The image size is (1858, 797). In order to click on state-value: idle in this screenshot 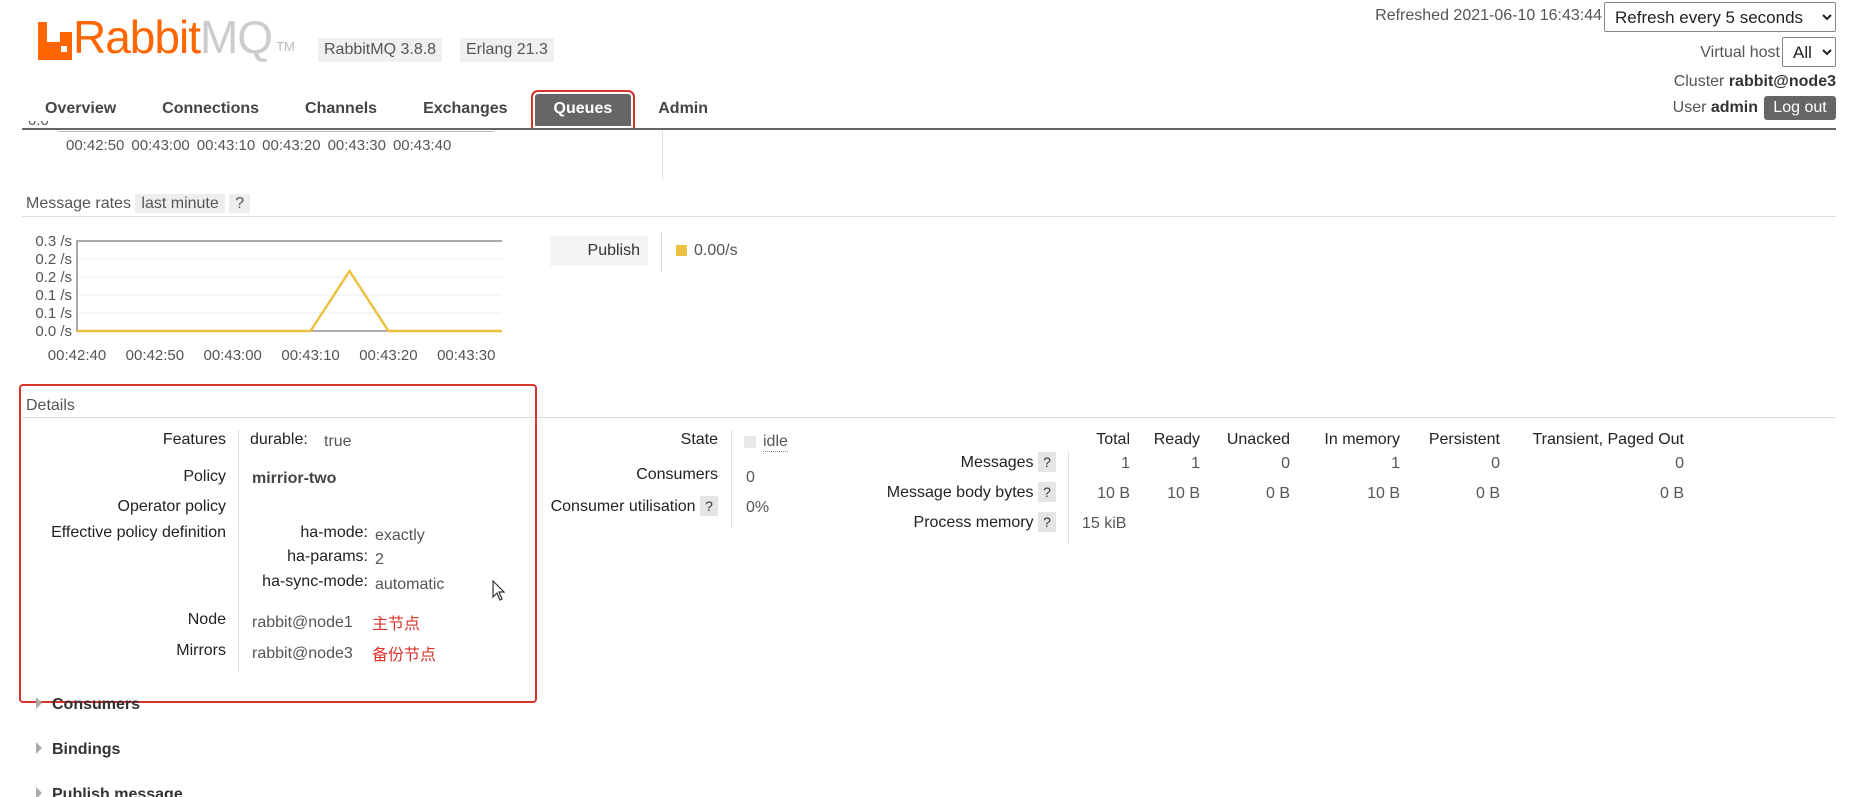, I will do `click(775, 442)`.